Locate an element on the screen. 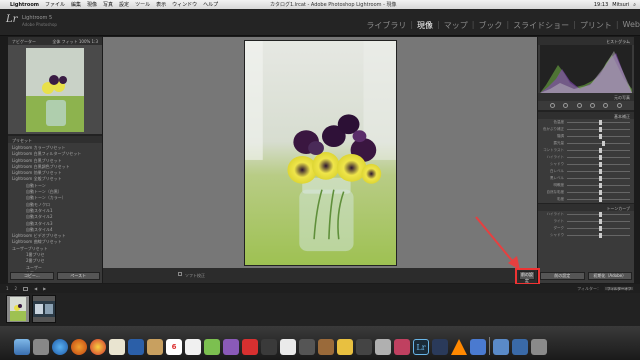 The width and height of the screenshot is (640, 360). photoshop-icon is located at coordinates (440, 347).